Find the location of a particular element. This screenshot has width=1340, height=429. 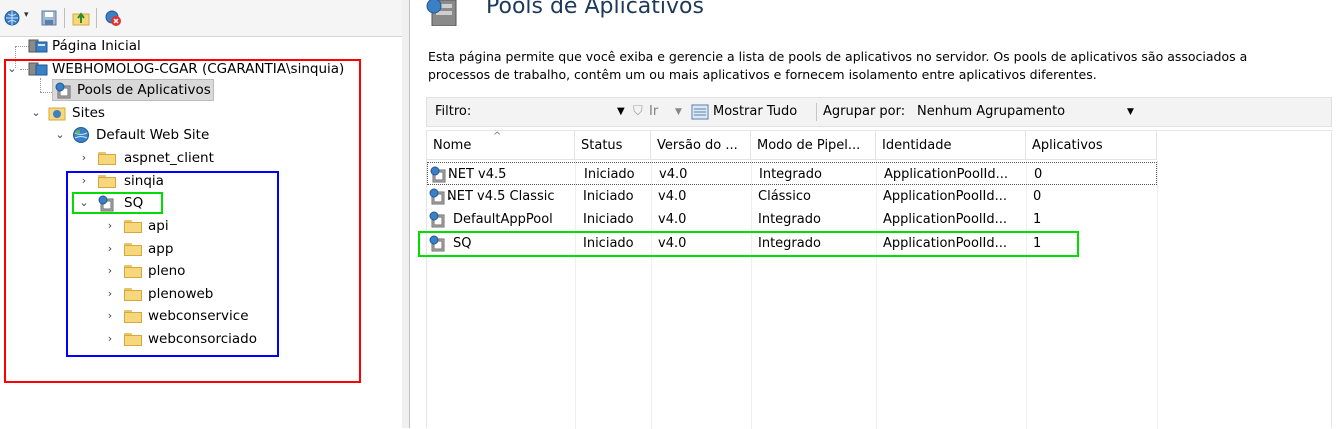

filter-label: Filtro: is located at coordinates (453, 111).